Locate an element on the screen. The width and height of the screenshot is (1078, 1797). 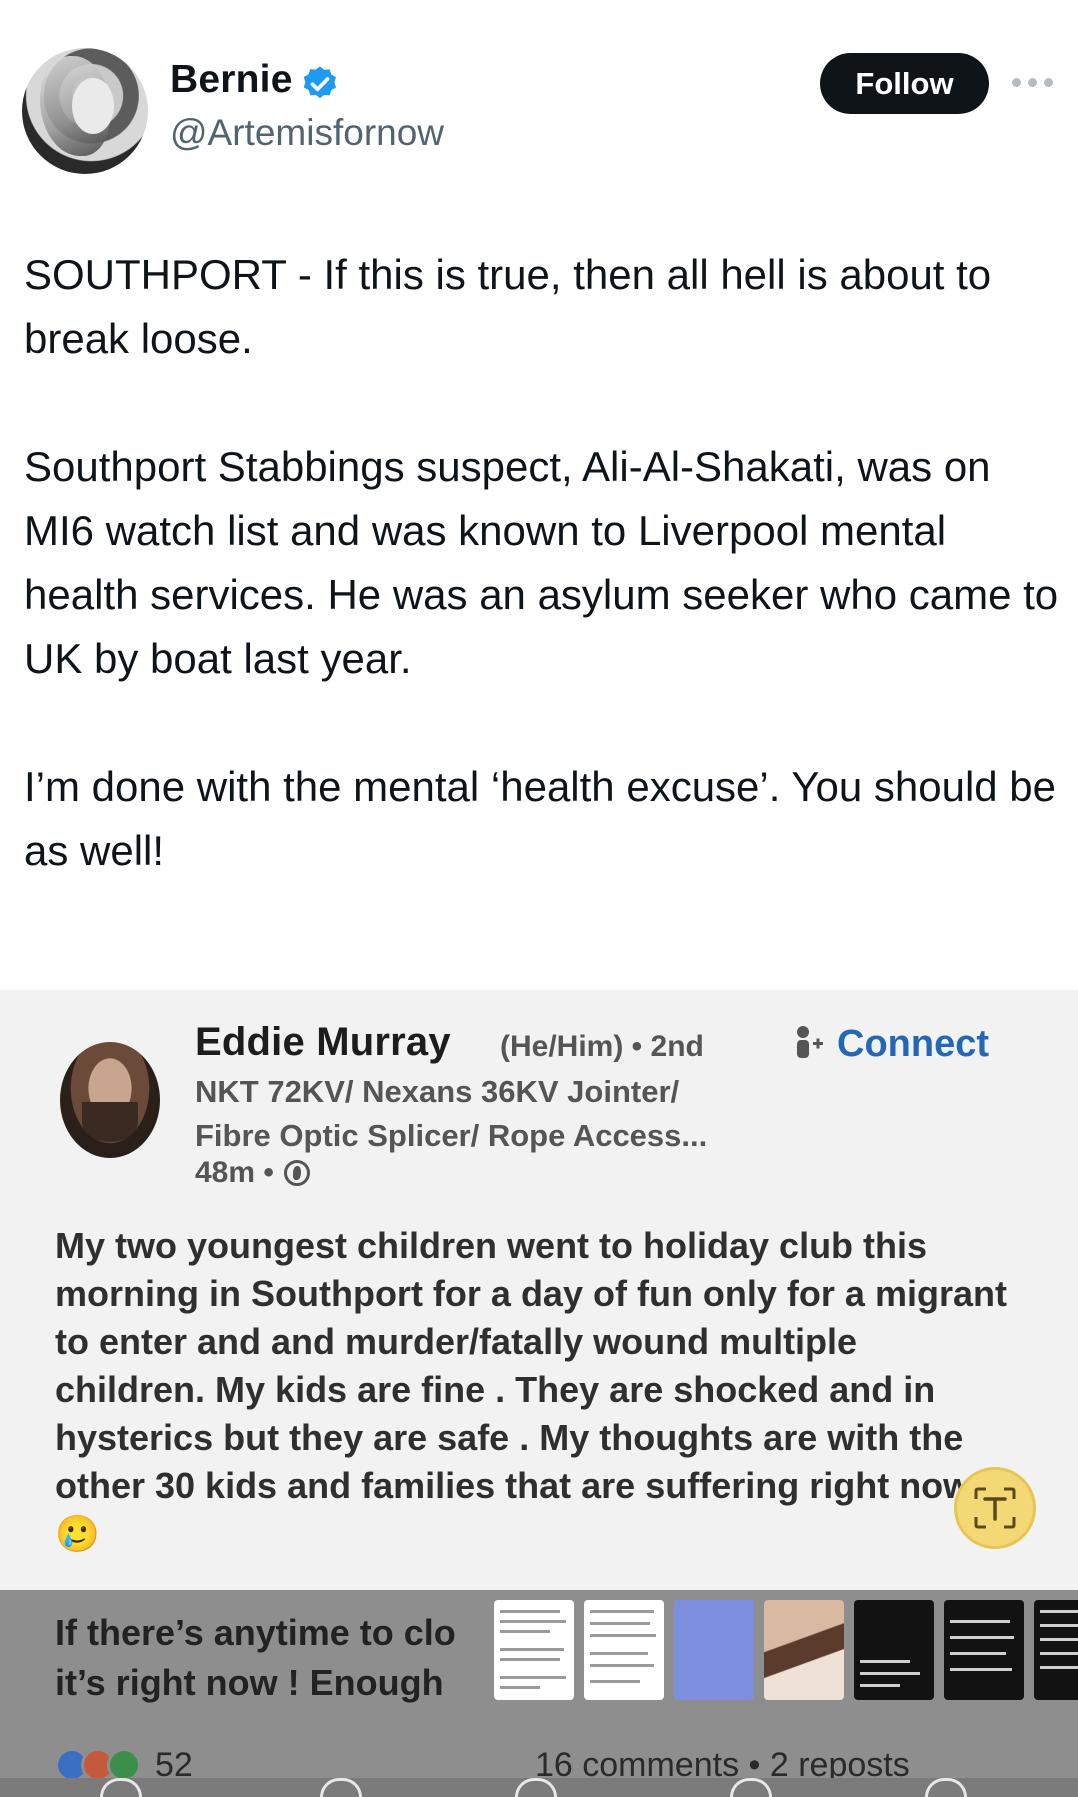
share-icon is located at coordinates (751, 1787).